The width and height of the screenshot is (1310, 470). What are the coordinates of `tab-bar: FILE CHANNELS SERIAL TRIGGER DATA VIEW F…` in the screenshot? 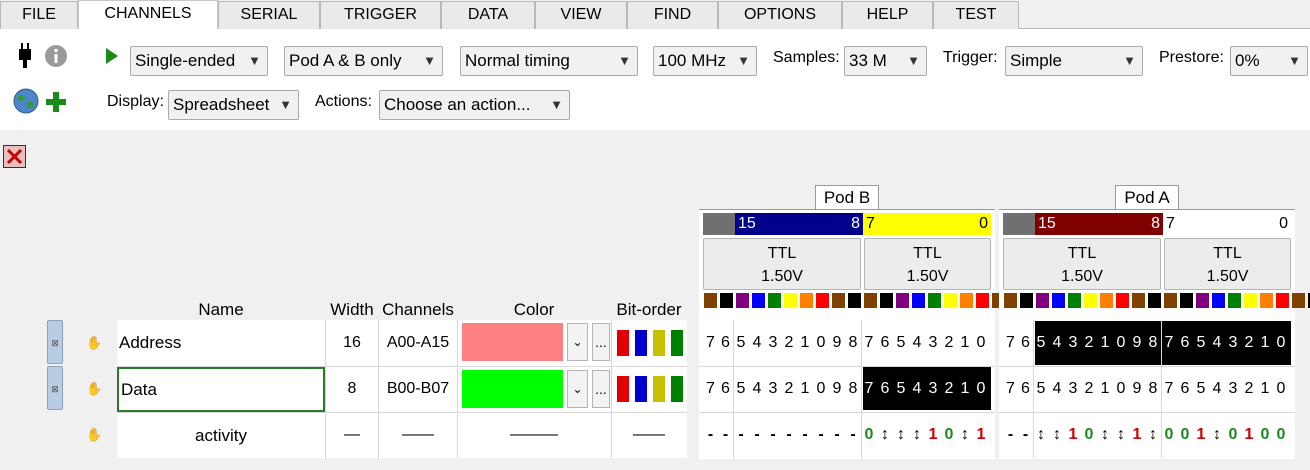 It's located at (655, 15).